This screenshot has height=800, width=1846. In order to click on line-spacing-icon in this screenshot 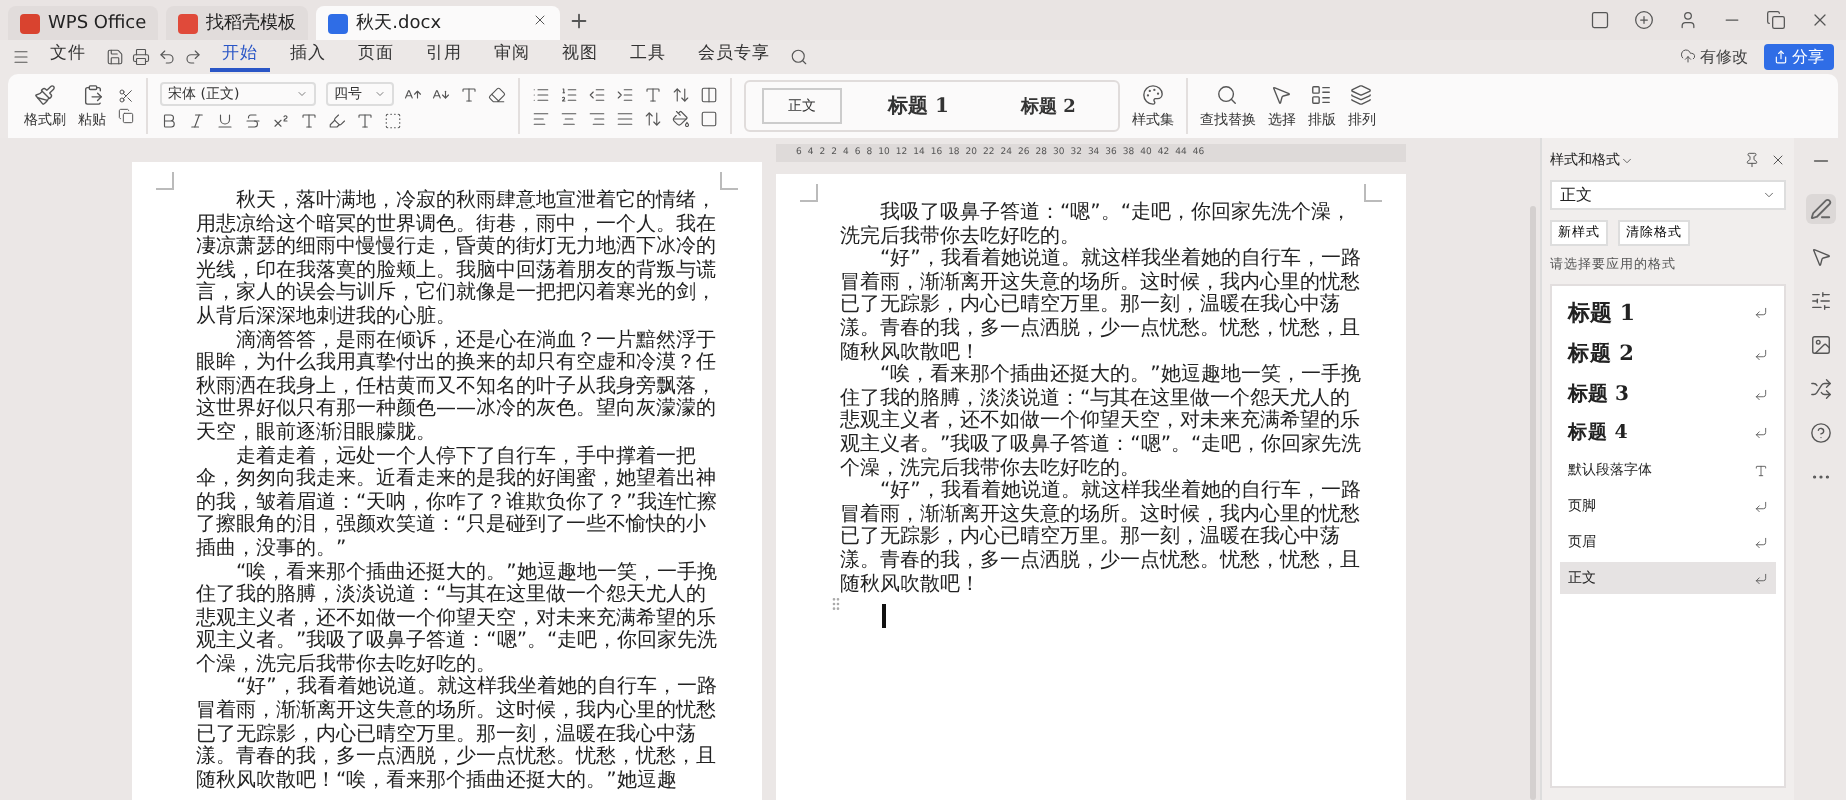, I will do `click(653, 118)`.